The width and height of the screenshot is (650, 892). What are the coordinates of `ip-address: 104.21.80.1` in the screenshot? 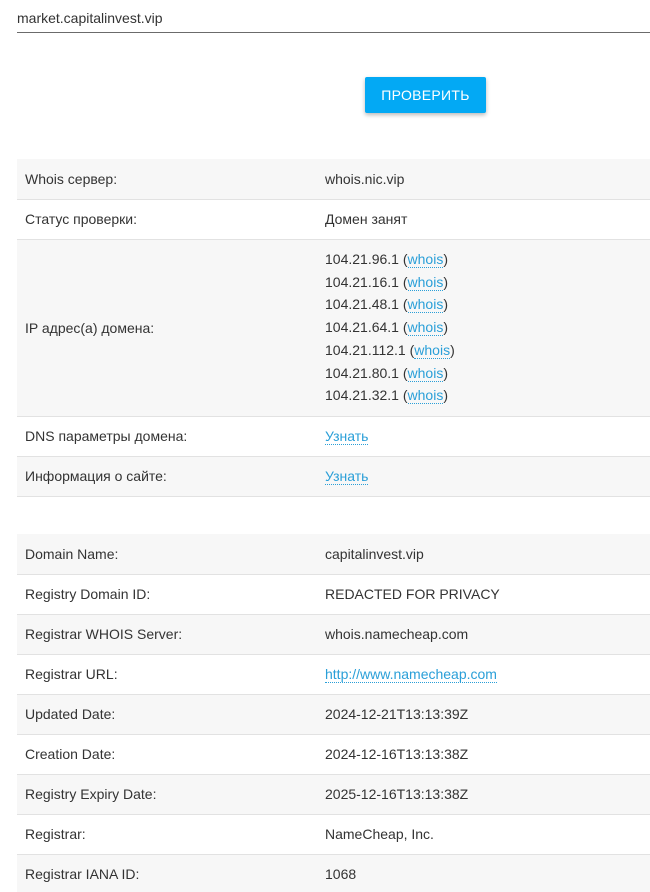 It's located at (362, 372).